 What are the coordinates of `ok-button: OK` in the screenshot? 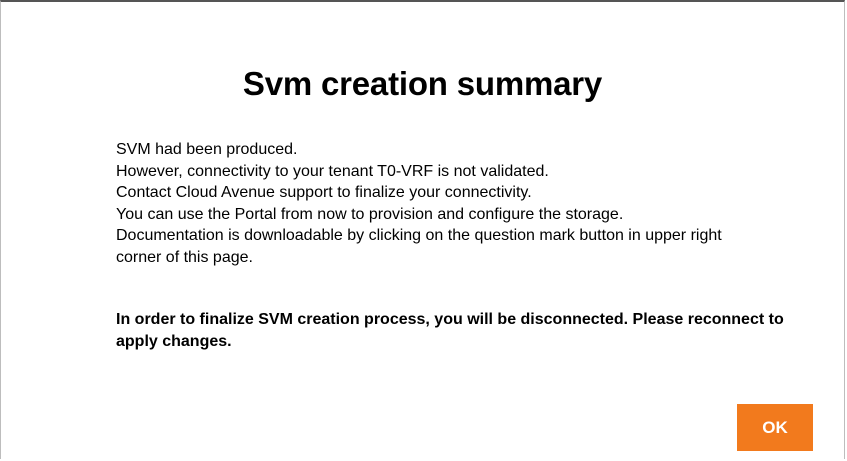 It's located at (775, 427).